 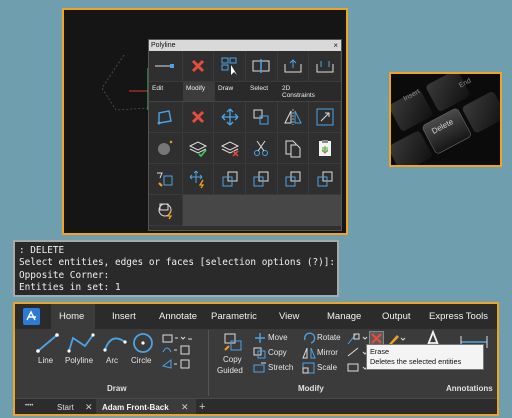 What do you see at coordinates (112, 360) in the screenshot?
I see `arc-tool-label: Arc` at bounding box center [112, 360].